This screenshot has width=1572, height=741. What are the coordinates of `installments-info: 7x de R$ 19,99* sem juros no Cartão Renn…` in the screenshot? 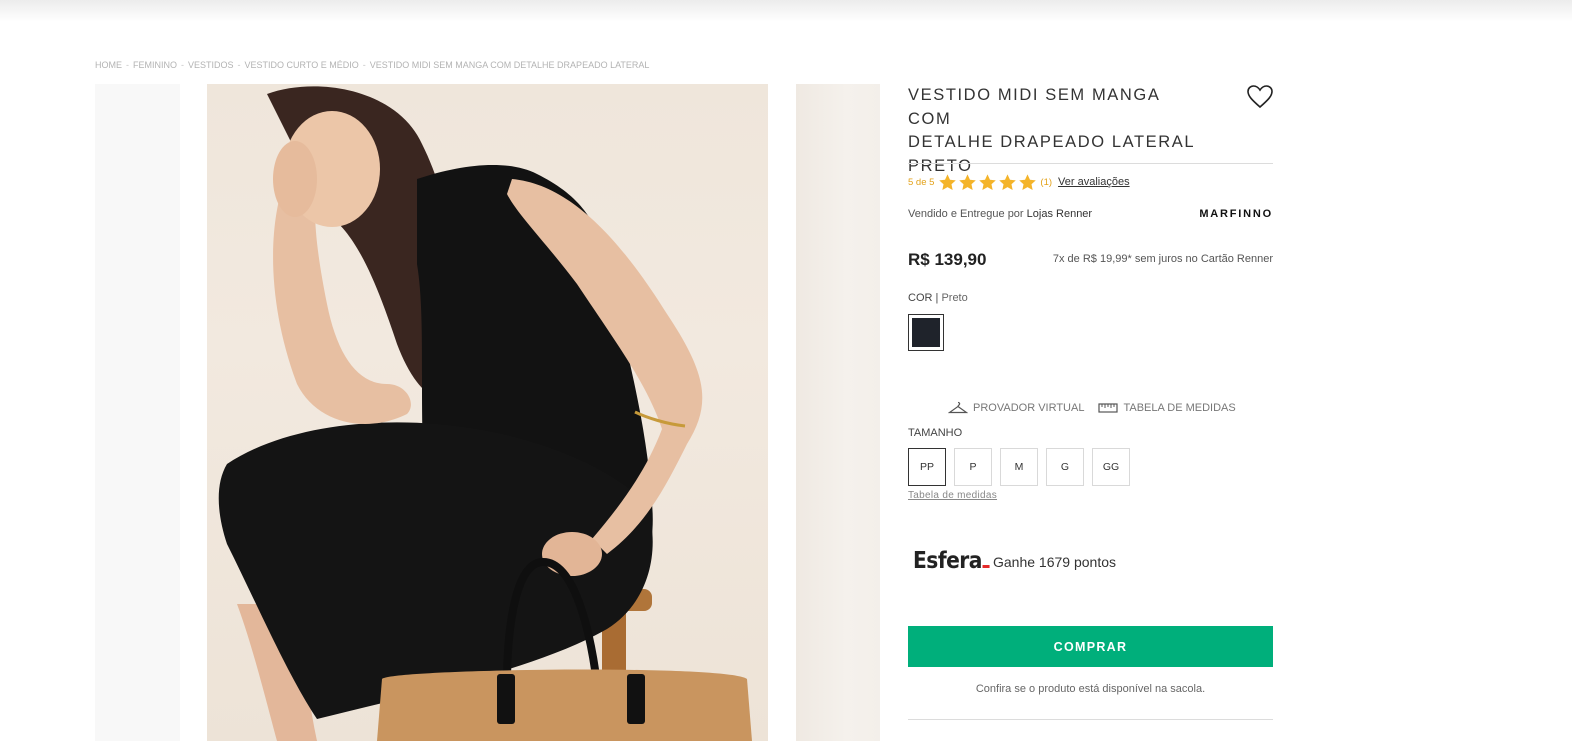 It's located at (1162, 259).